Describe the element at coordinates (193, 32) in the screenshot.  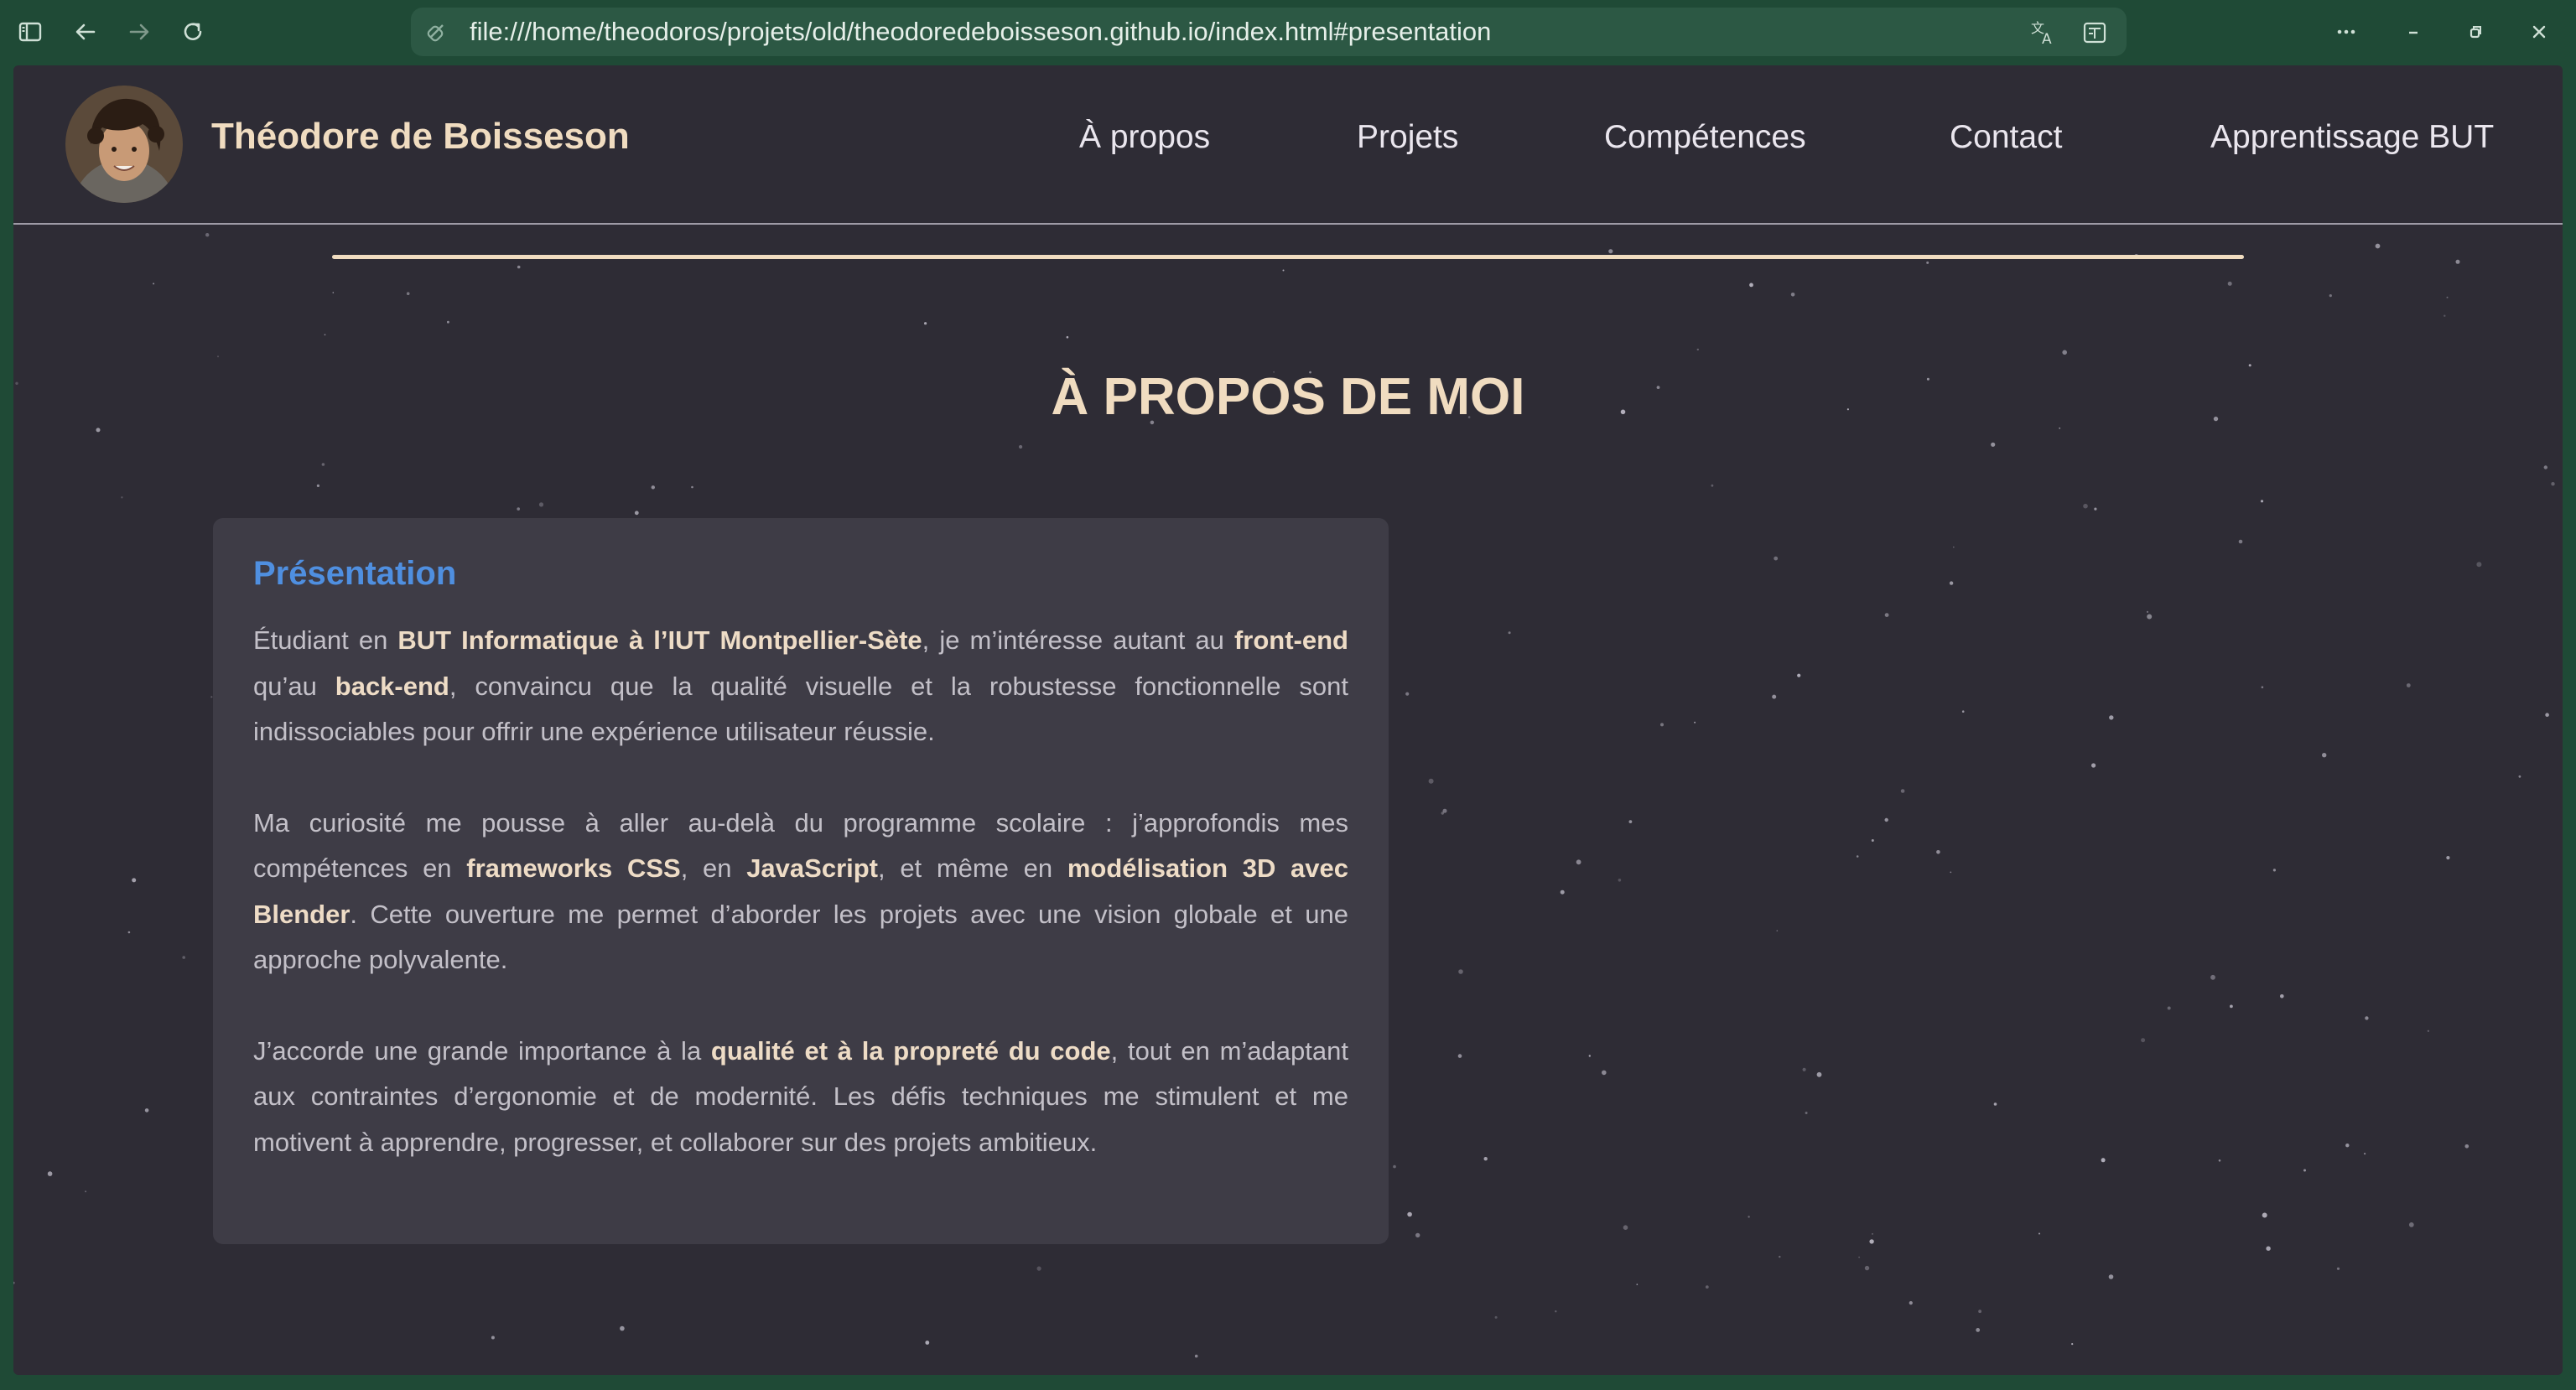
I see `reload-icon` at that location.